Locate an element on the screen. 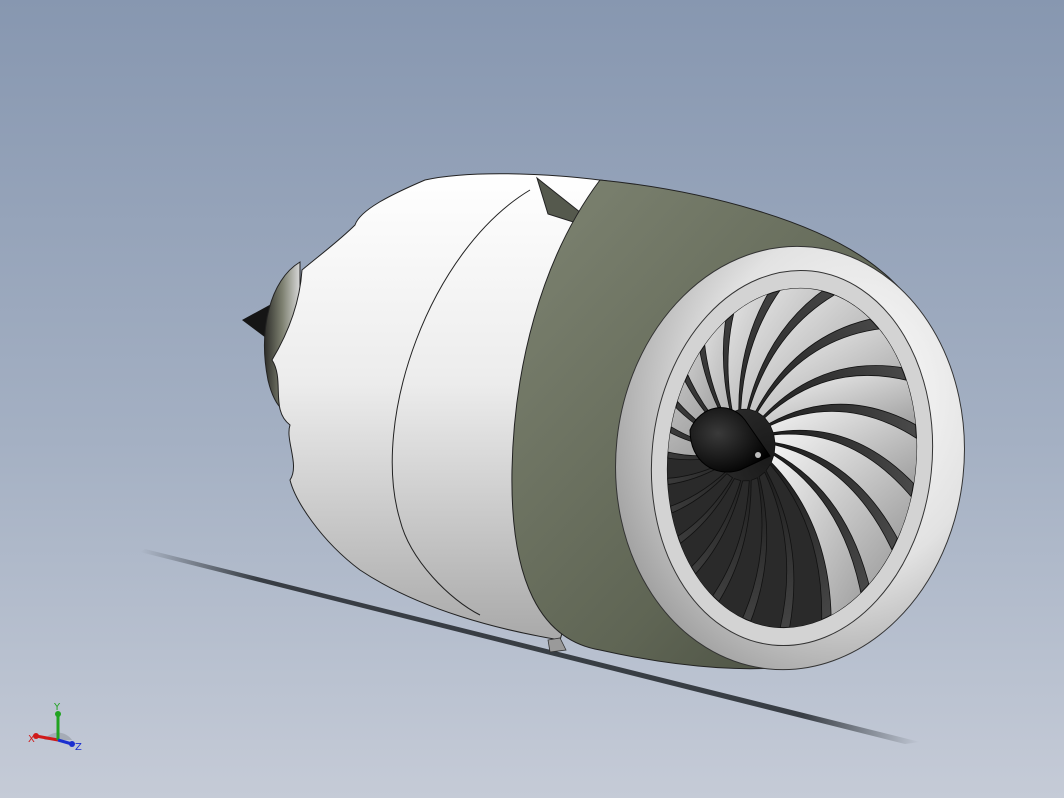 The image size is (1064, 798). x-axis-label: X is located at coordinates (31, 739).